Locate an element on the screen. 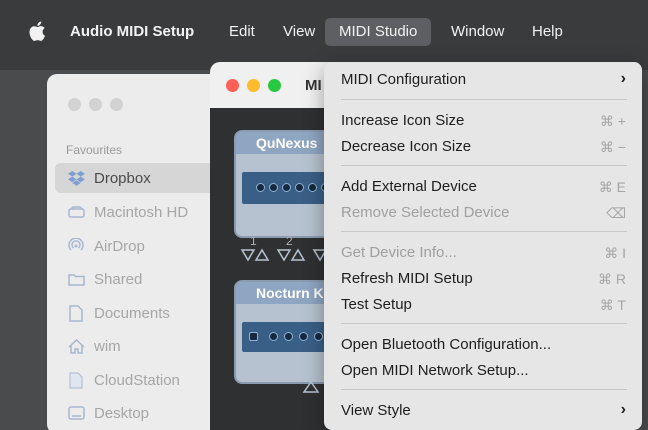 The image size is (648, 430). sidebar-item-label: CloudStation is located at coordinates (137, 380).